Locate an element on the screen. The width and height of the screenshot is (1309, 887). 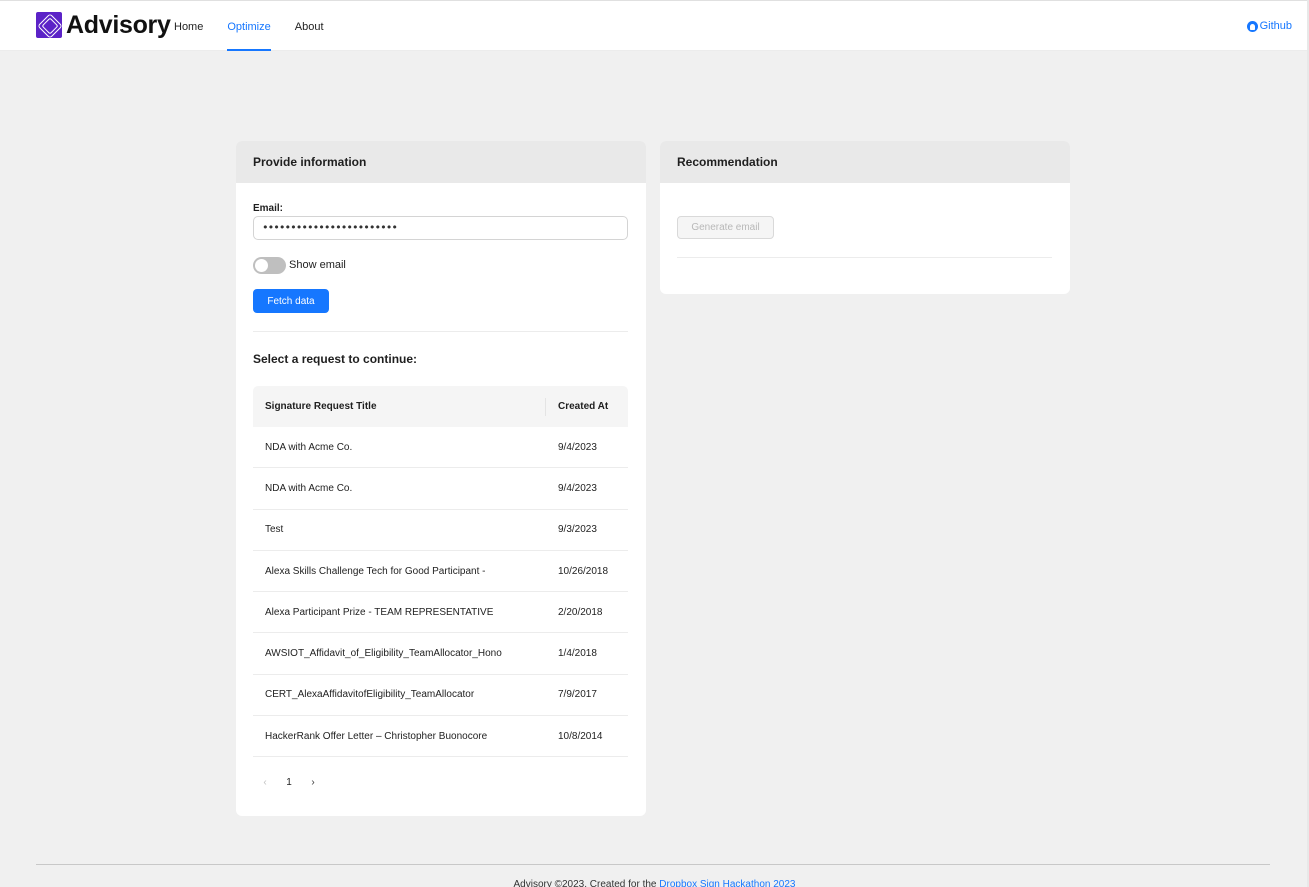
row-date: 10/26/2018 is located at coordinates (583, 571).